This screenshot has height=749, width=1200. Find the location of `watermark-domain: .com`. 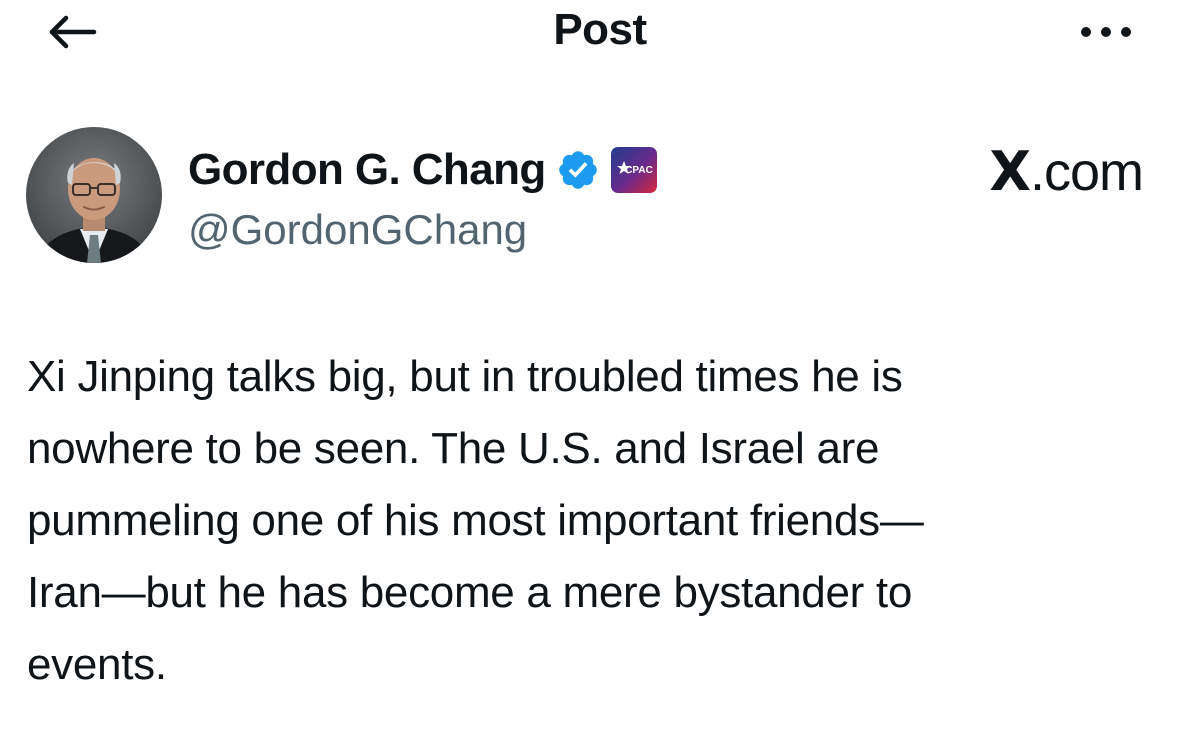

watermark-domain: .com is located at coordinates (1086, 172).